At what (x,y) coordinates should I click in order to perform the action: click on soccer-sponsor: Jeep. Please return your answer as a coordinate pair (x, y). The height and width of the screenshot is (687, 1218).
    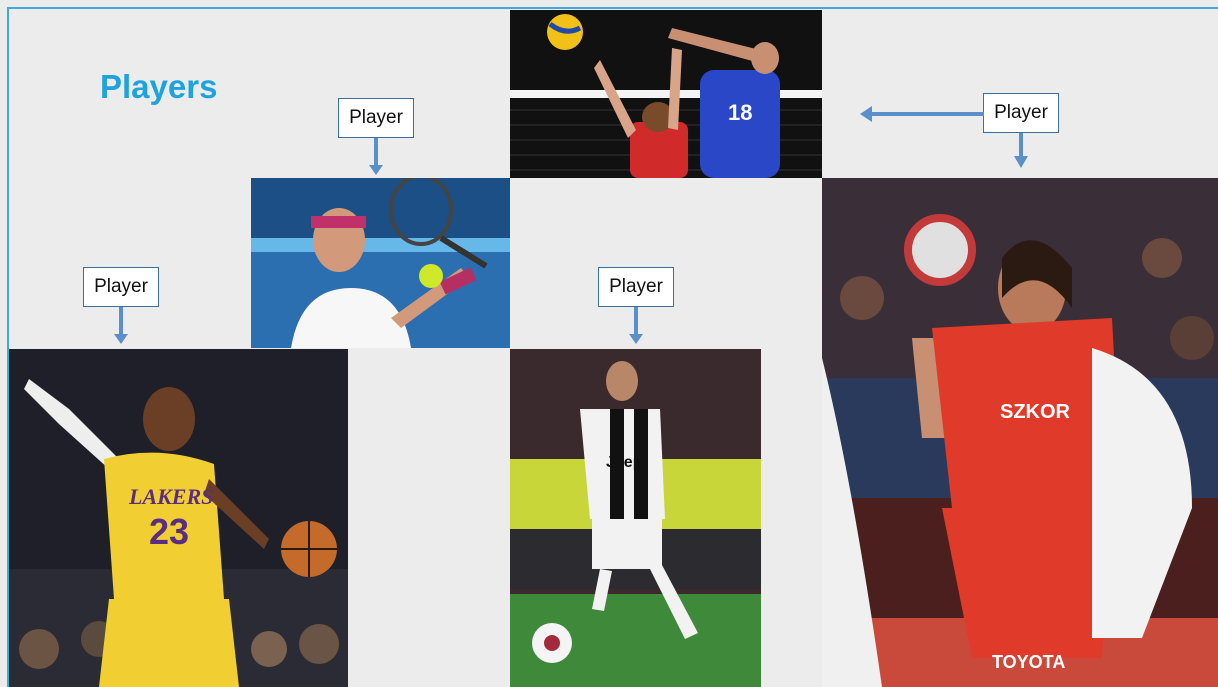
    Looking at the image, I should click on (624, 462).